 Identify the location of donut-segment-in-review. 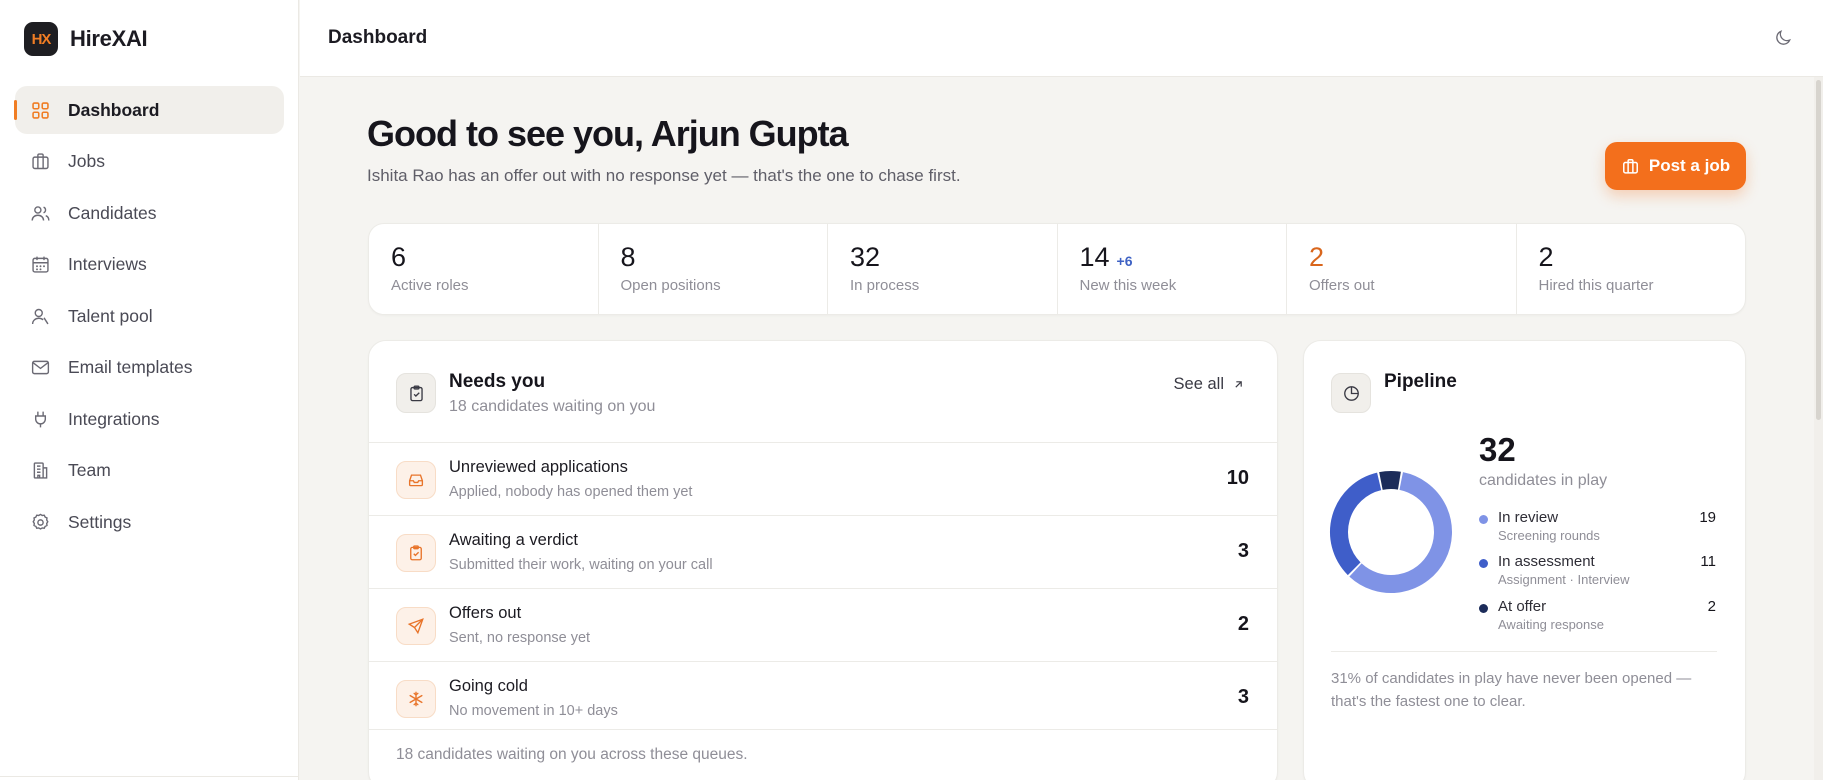
(1400, 532).